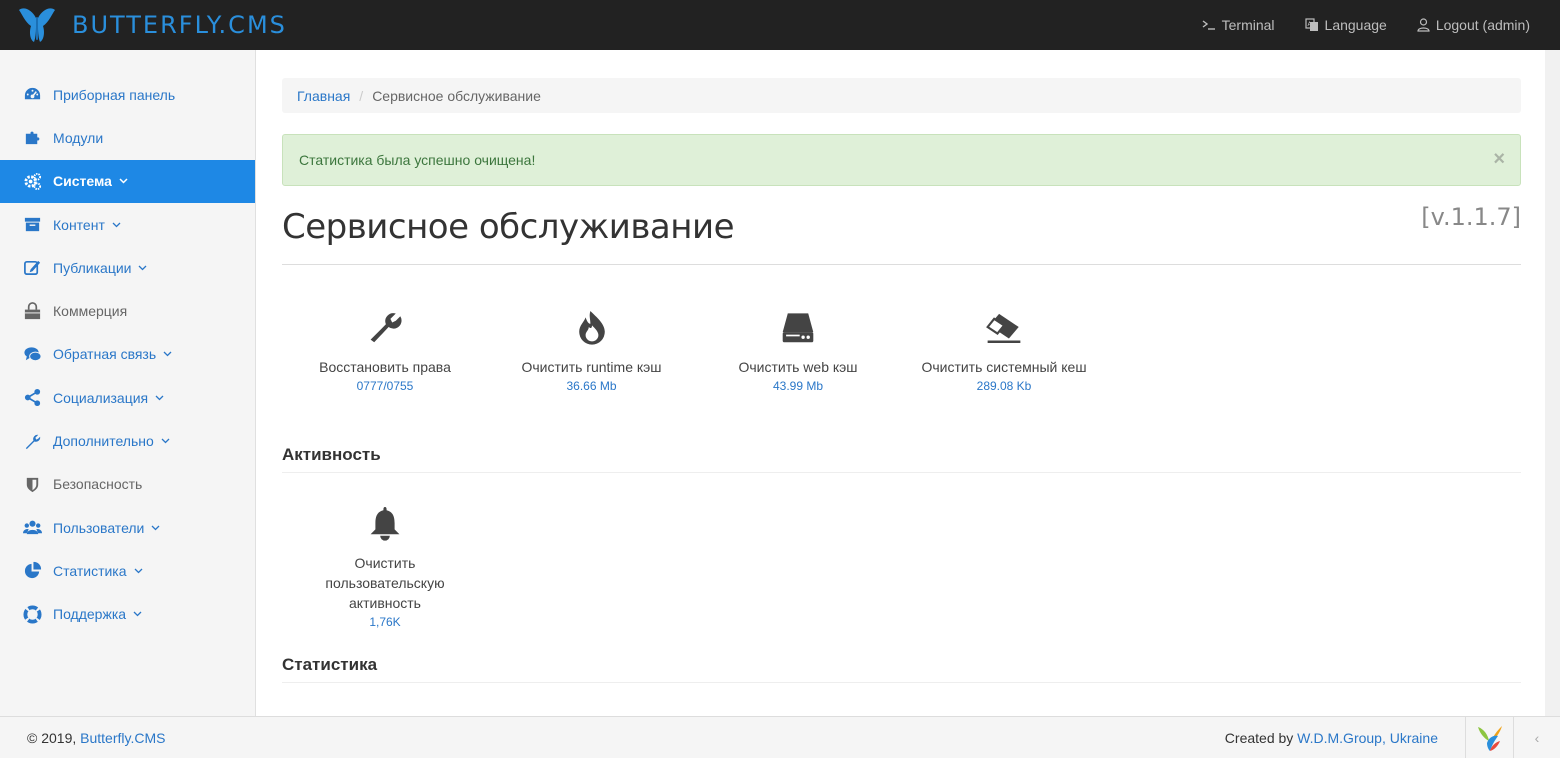 The image size is (1560, 758). Describe the element at coordinates (798, 367) in the screenshot. I see `tool-label: Очистить web кэш` at that location.